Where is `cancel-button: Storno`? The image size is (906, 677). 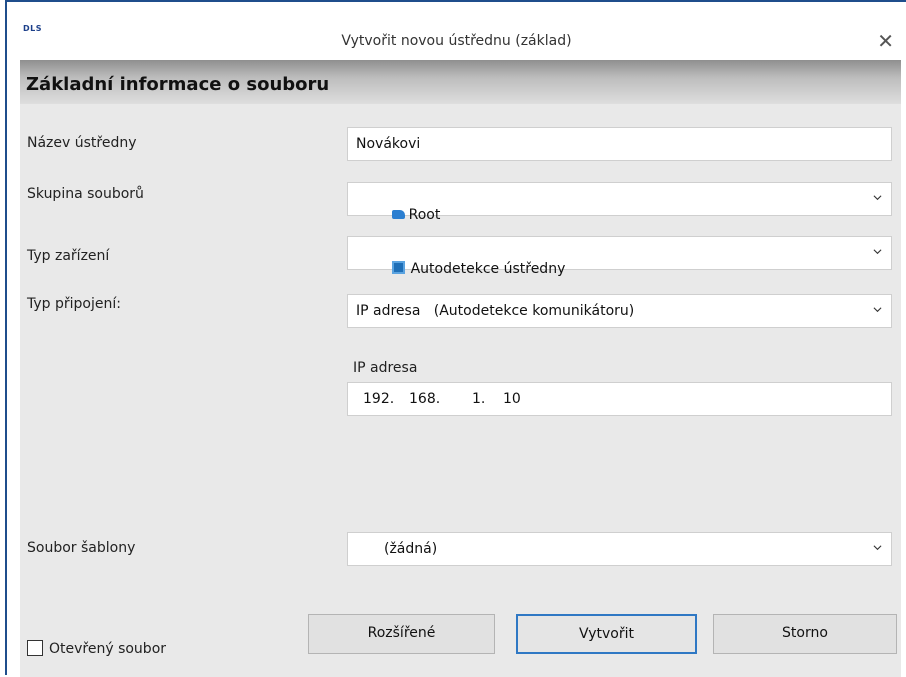
cancel-button: Storno is located at coordinates (805, 634).